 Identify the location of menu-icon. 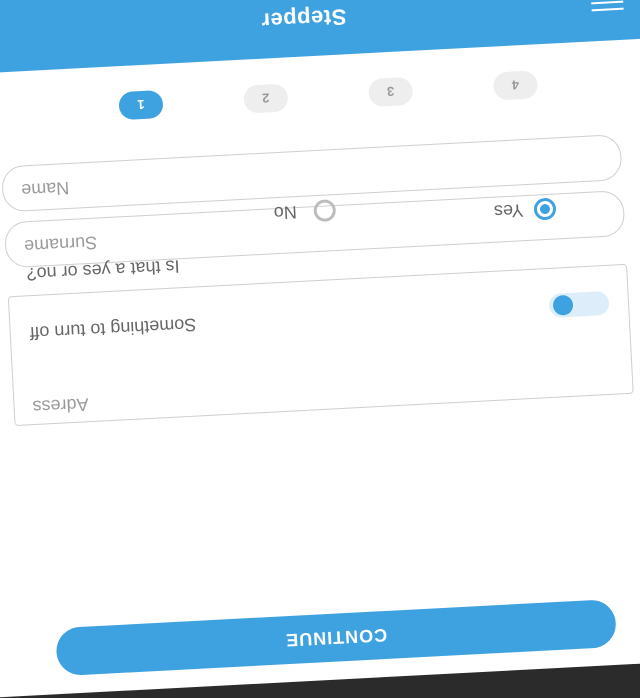
(607, 6).